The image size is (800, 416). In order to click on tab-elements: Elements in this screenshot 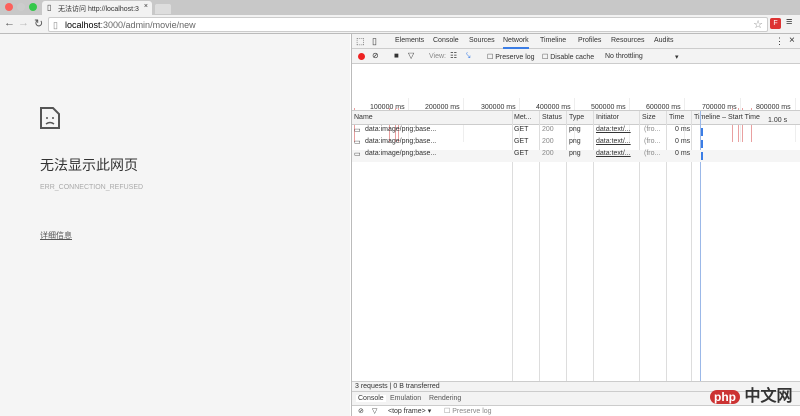, I will do `click(409, 40)`.